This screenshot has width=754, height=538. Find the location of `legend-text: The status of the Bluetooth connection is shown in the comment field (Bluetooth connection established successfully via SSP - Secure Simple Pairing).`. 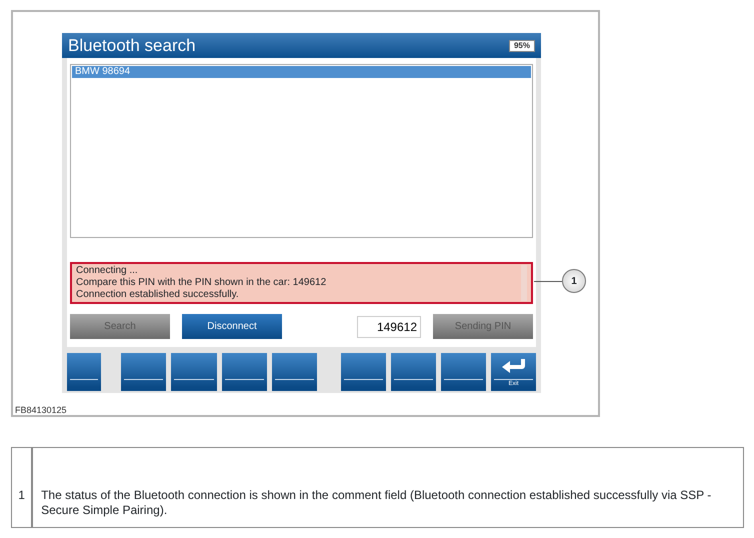

legend-text: The status of the Bluetooth connection is shown in the comment field (Bluetooth connection established successfully via SSP - Secure Simple Pairing). is located at coordinates (376, 503).